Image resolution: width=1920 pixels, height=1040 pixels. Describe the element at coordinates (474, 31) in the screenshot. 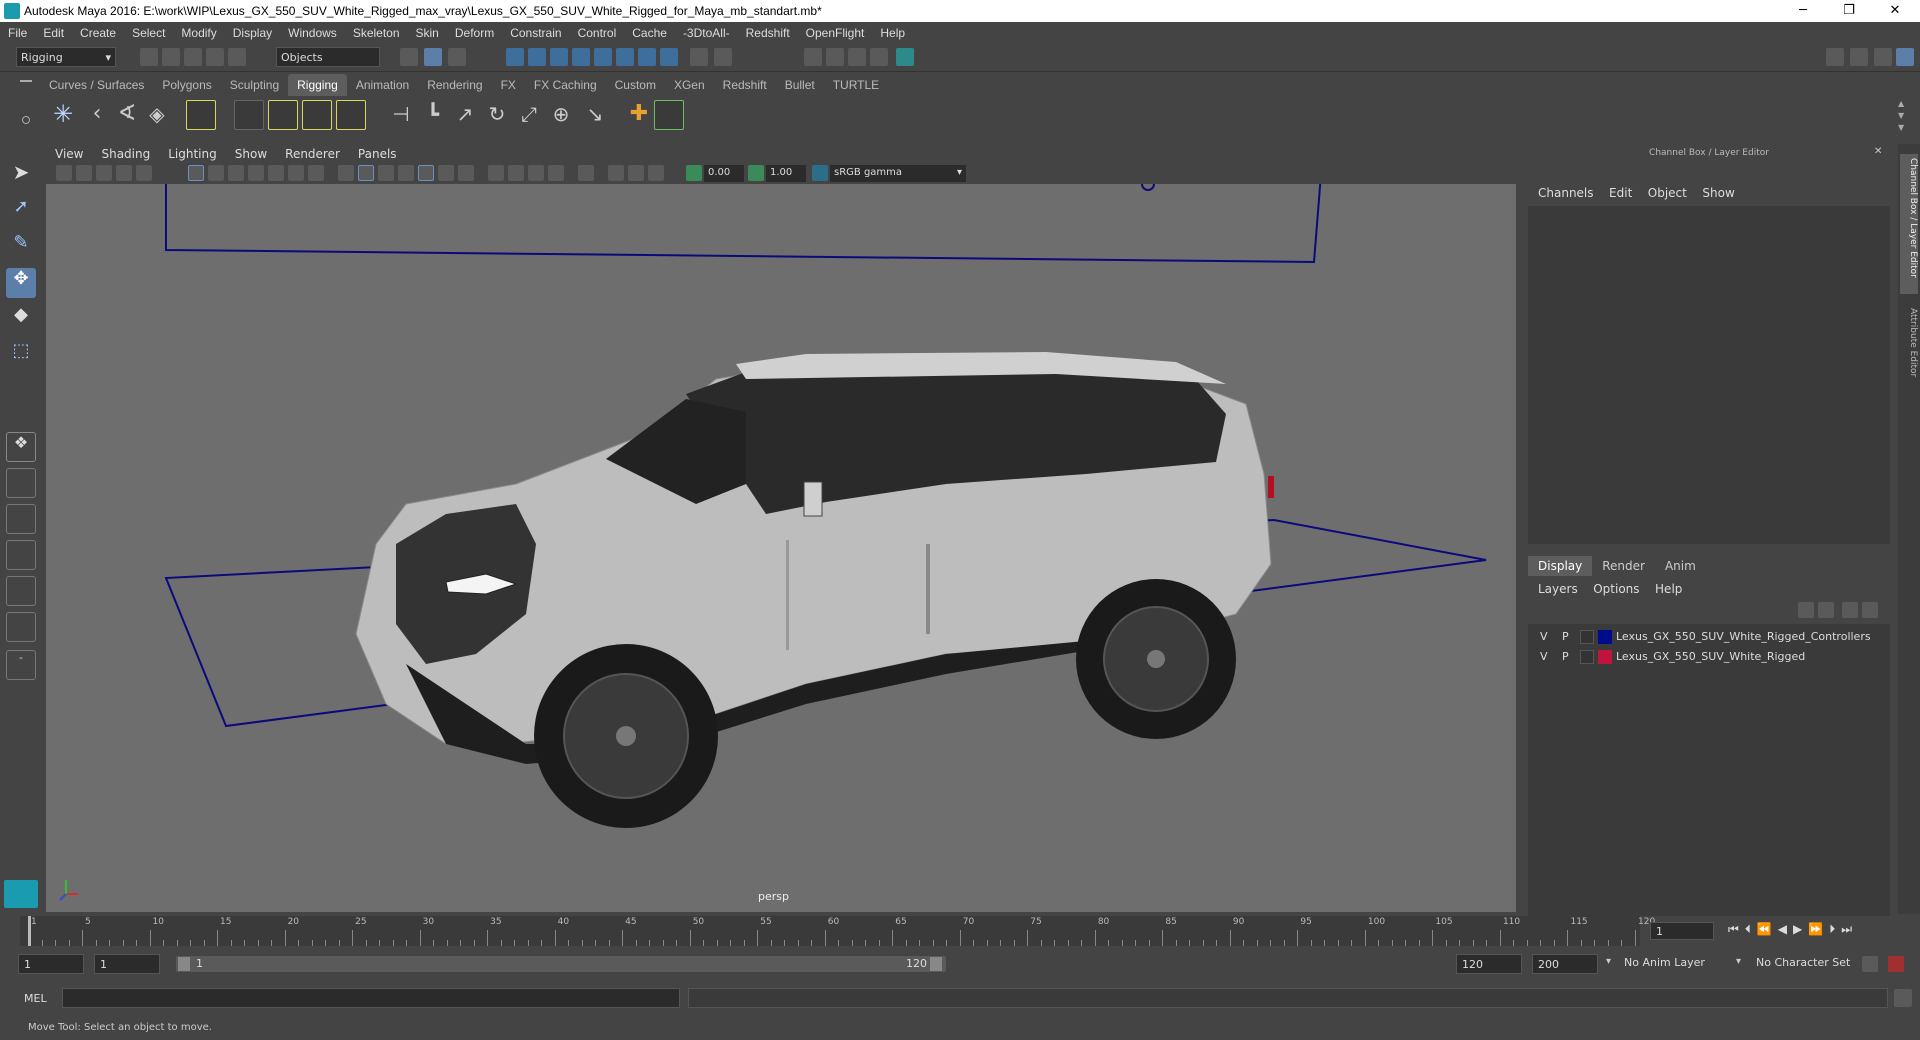

I see `menu-deform: Deform` at that location.